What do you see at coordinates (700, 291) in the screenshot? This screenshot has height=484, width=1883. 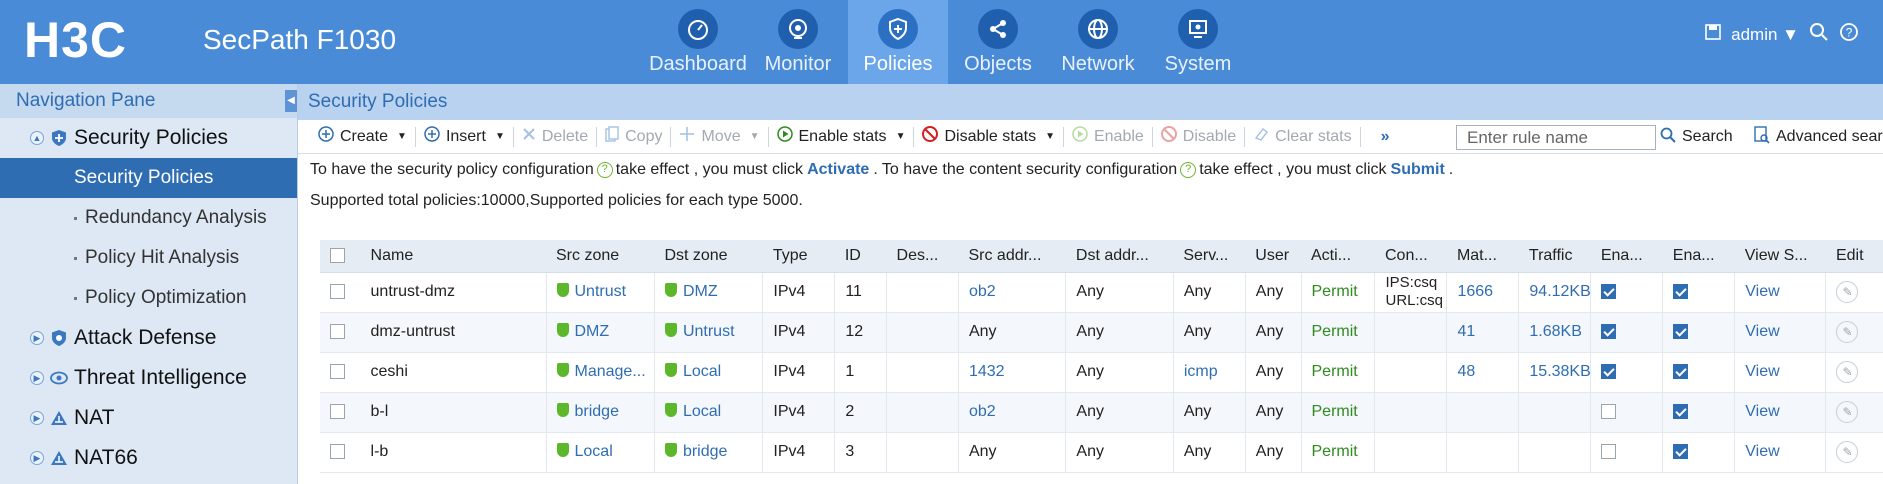 I see `dst-zone-link: DMZ` at bounding box center [700, 291].